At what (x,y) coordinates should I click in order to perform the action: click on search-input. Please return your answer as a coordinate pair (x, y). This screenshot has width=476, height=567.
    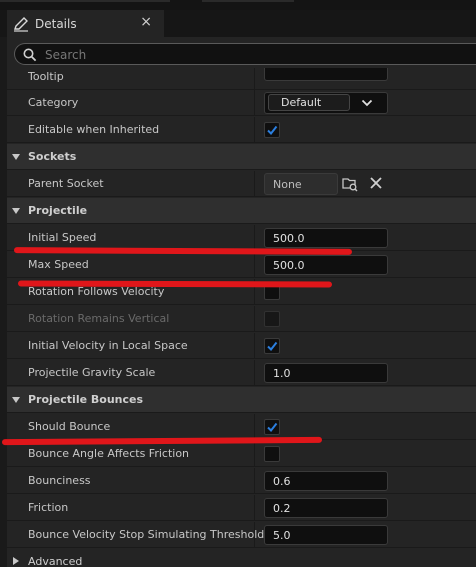
    Looking at the image, I should click on (255, 55).